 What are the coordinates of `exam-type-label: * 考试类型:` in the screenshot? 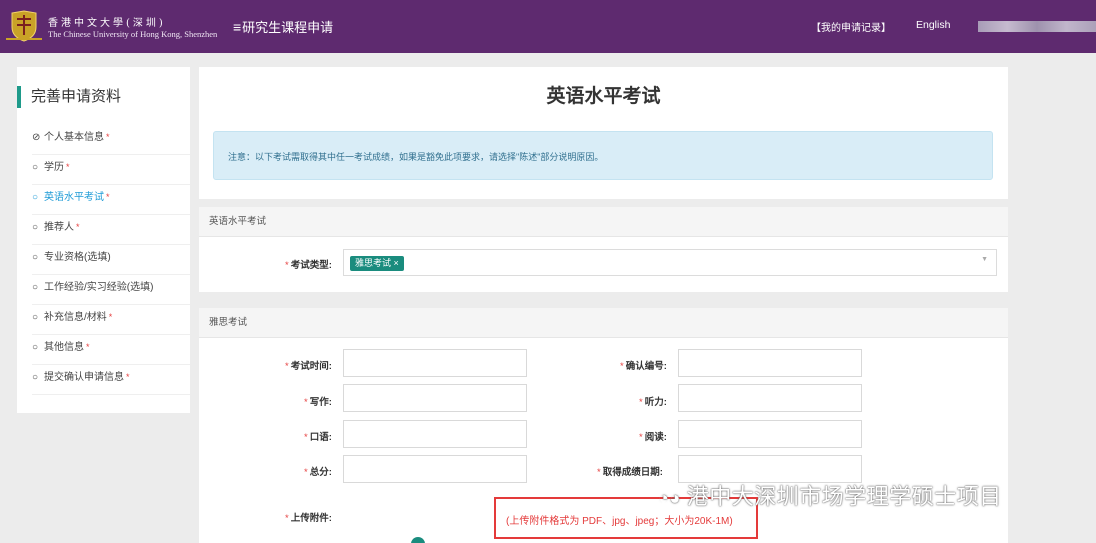 It's located at (308, 264).